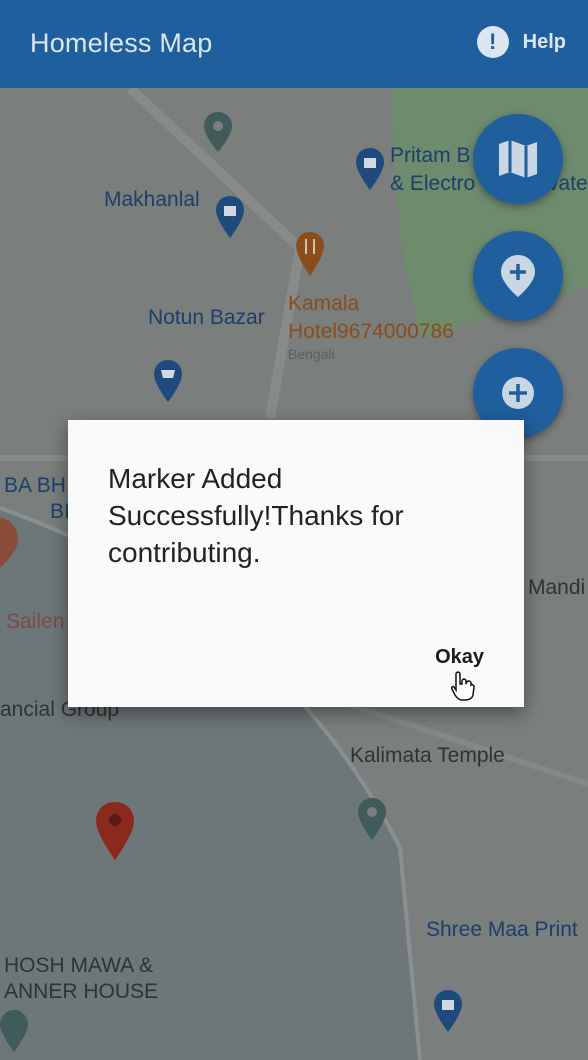 This screenshot has width=588, height=1060. What do you see at coordinates (459, 657) in the screenshot?
I see `okay-button: Okay` at bounding box center [459, 657].